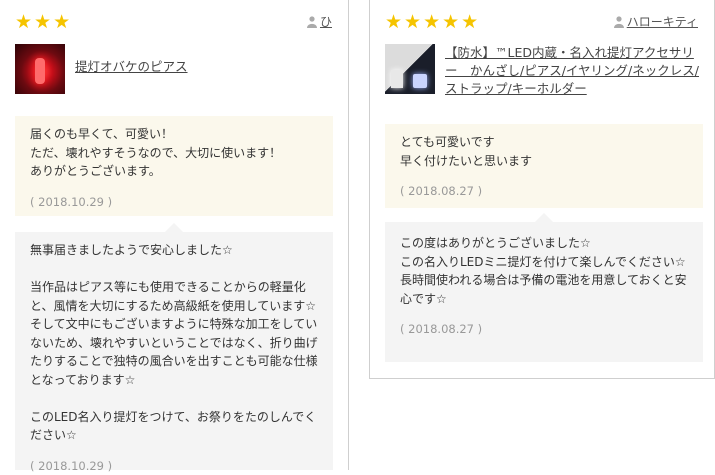 The width and height of the screenshot is (715, 475). I want to click on reviewer-name: ひ, so click(326, 21).